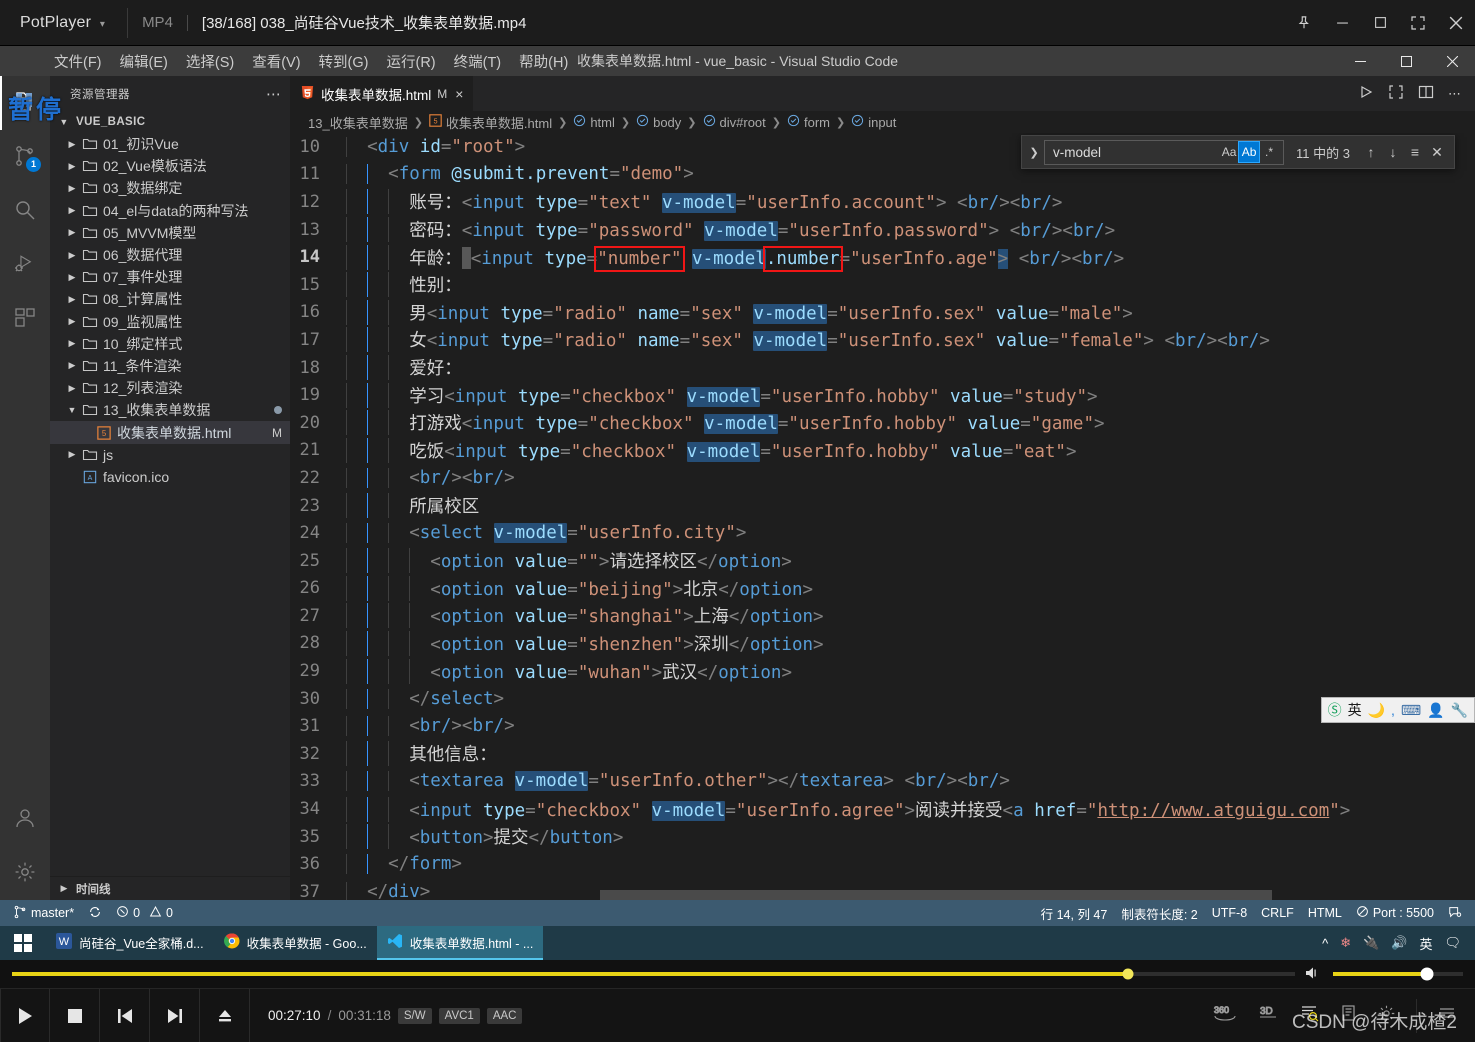 Image resolution: width=1475 pixels, height=1042 pixels. What do you see at coordinates (170, 366) in the screenshot?
I see `tree-folder-row: ▶ 11_条件渲染` at bounding box center [170, 366].